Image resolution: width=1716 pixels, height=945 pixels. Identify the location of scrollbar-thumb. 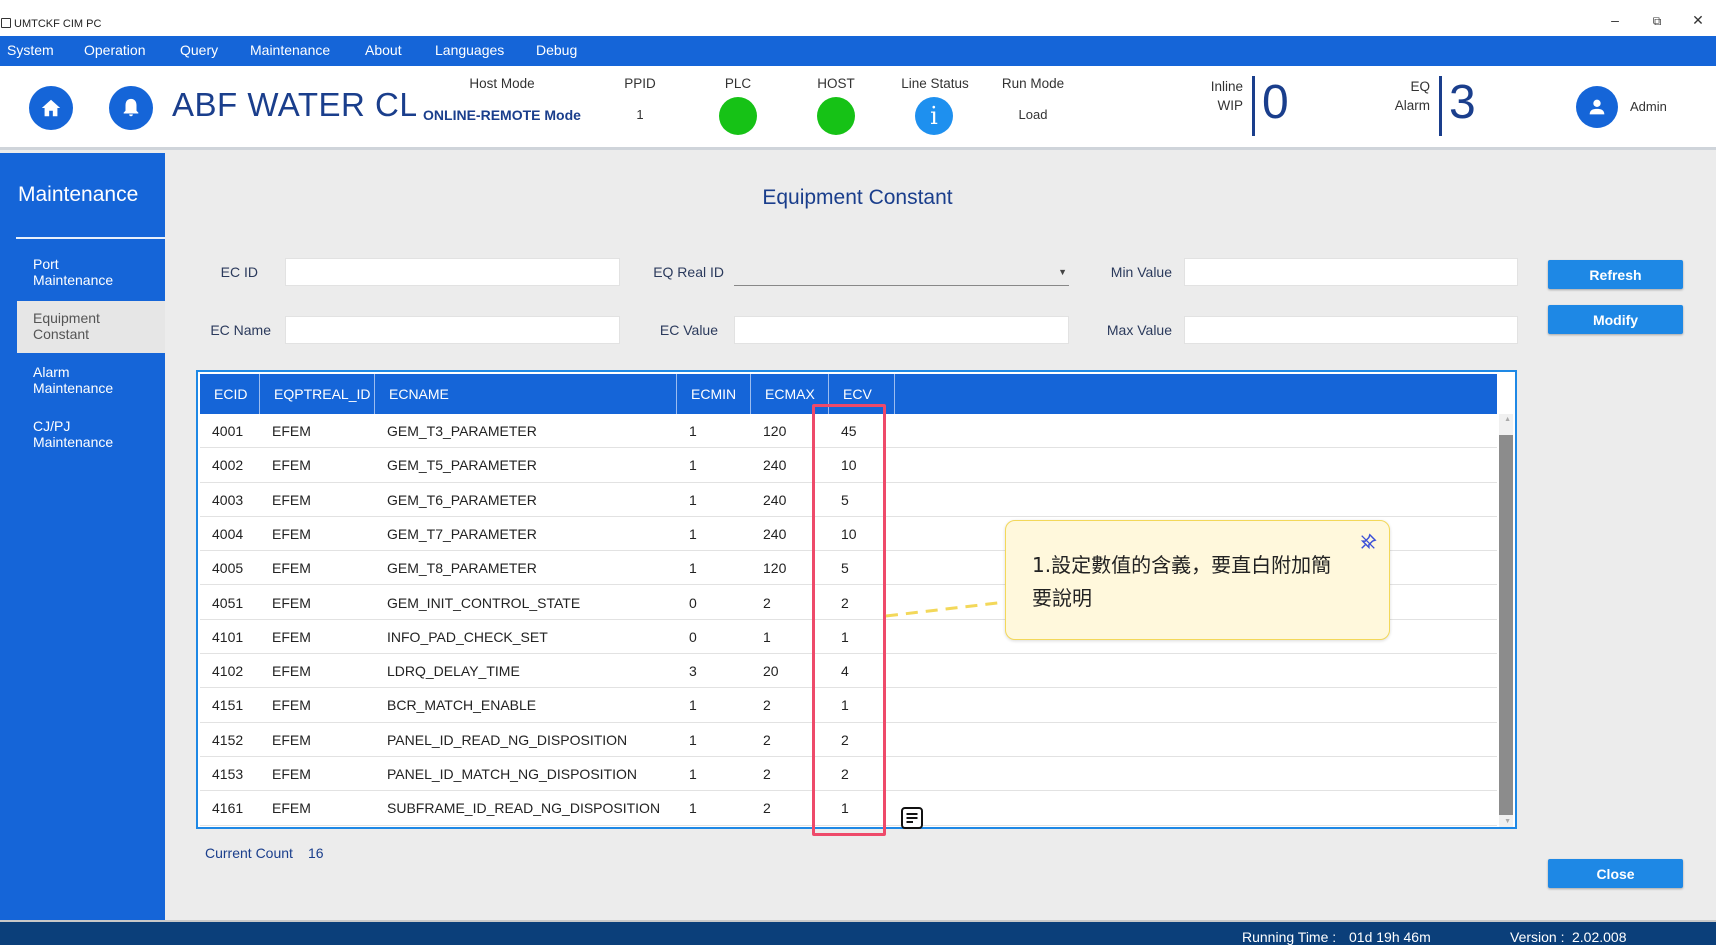
(1506, 625).